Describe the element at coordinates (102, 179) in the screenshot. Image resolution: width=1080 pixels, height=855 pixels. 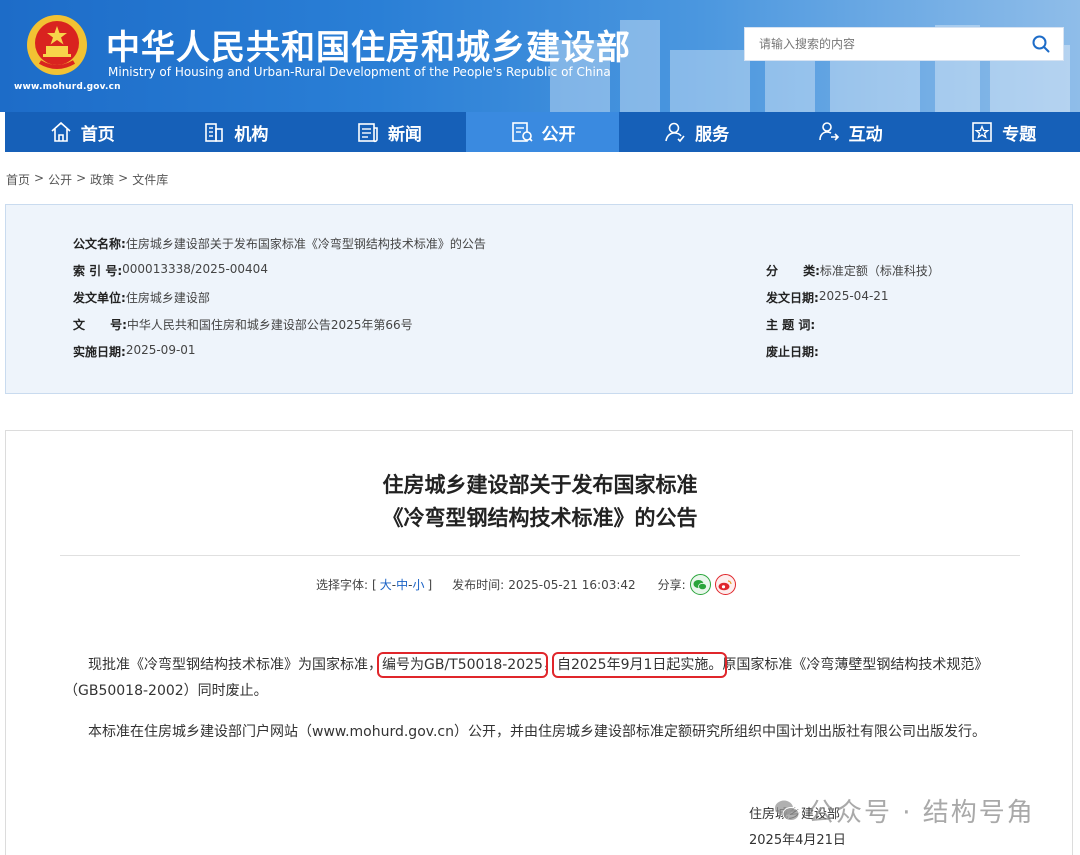
I see `breadcrumb-policy: 政策` at that location.